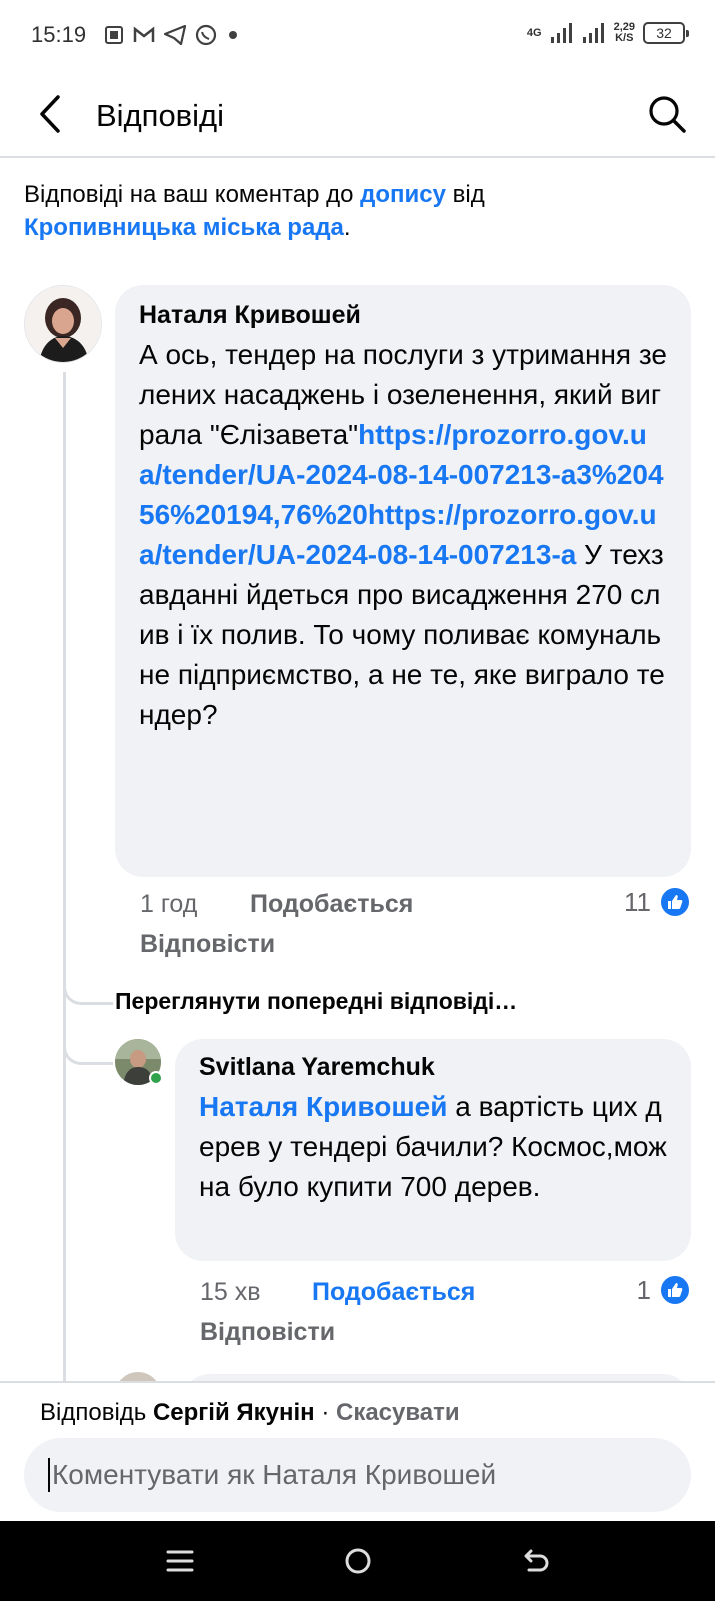 The height and width of the screenshot is (1601, 715). What do you see at coordinates (398, 1412) in the screenshot?
I see `cancel-reply-button: Скасувати` at bounding box center [398, 1412].